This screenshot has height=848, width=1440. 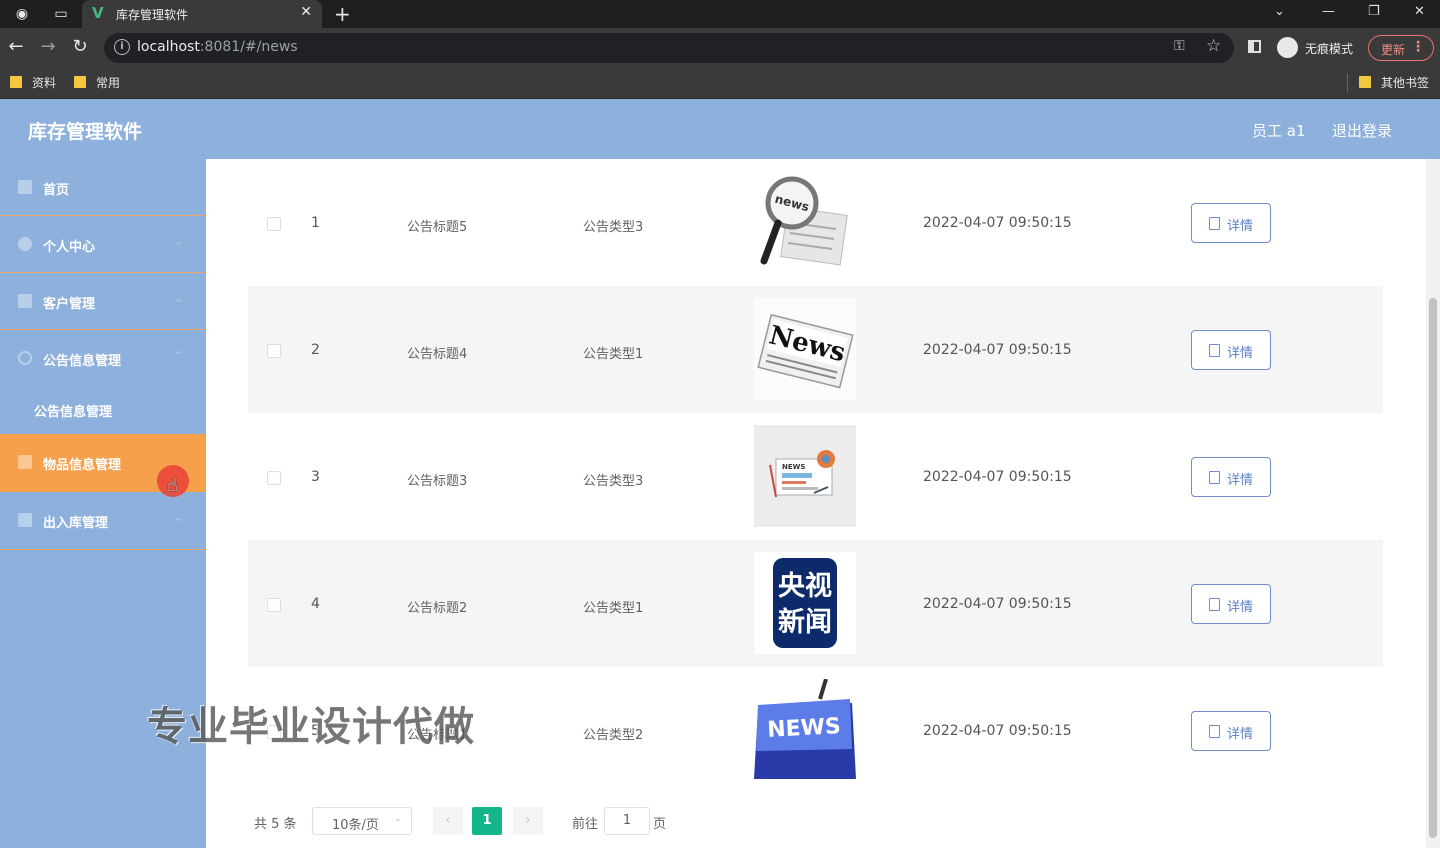 I want to click on goto-page-input: 1, so click(x=627, y=821).